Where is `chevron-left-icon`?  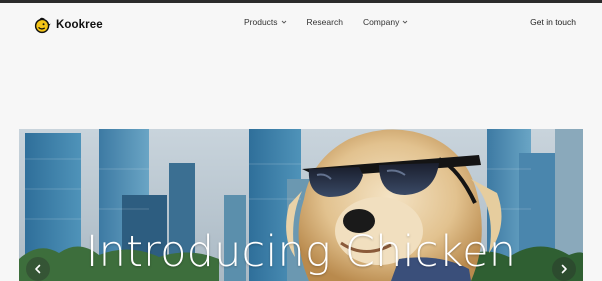
chevron-left-icon is located at coordinates (38, 269).